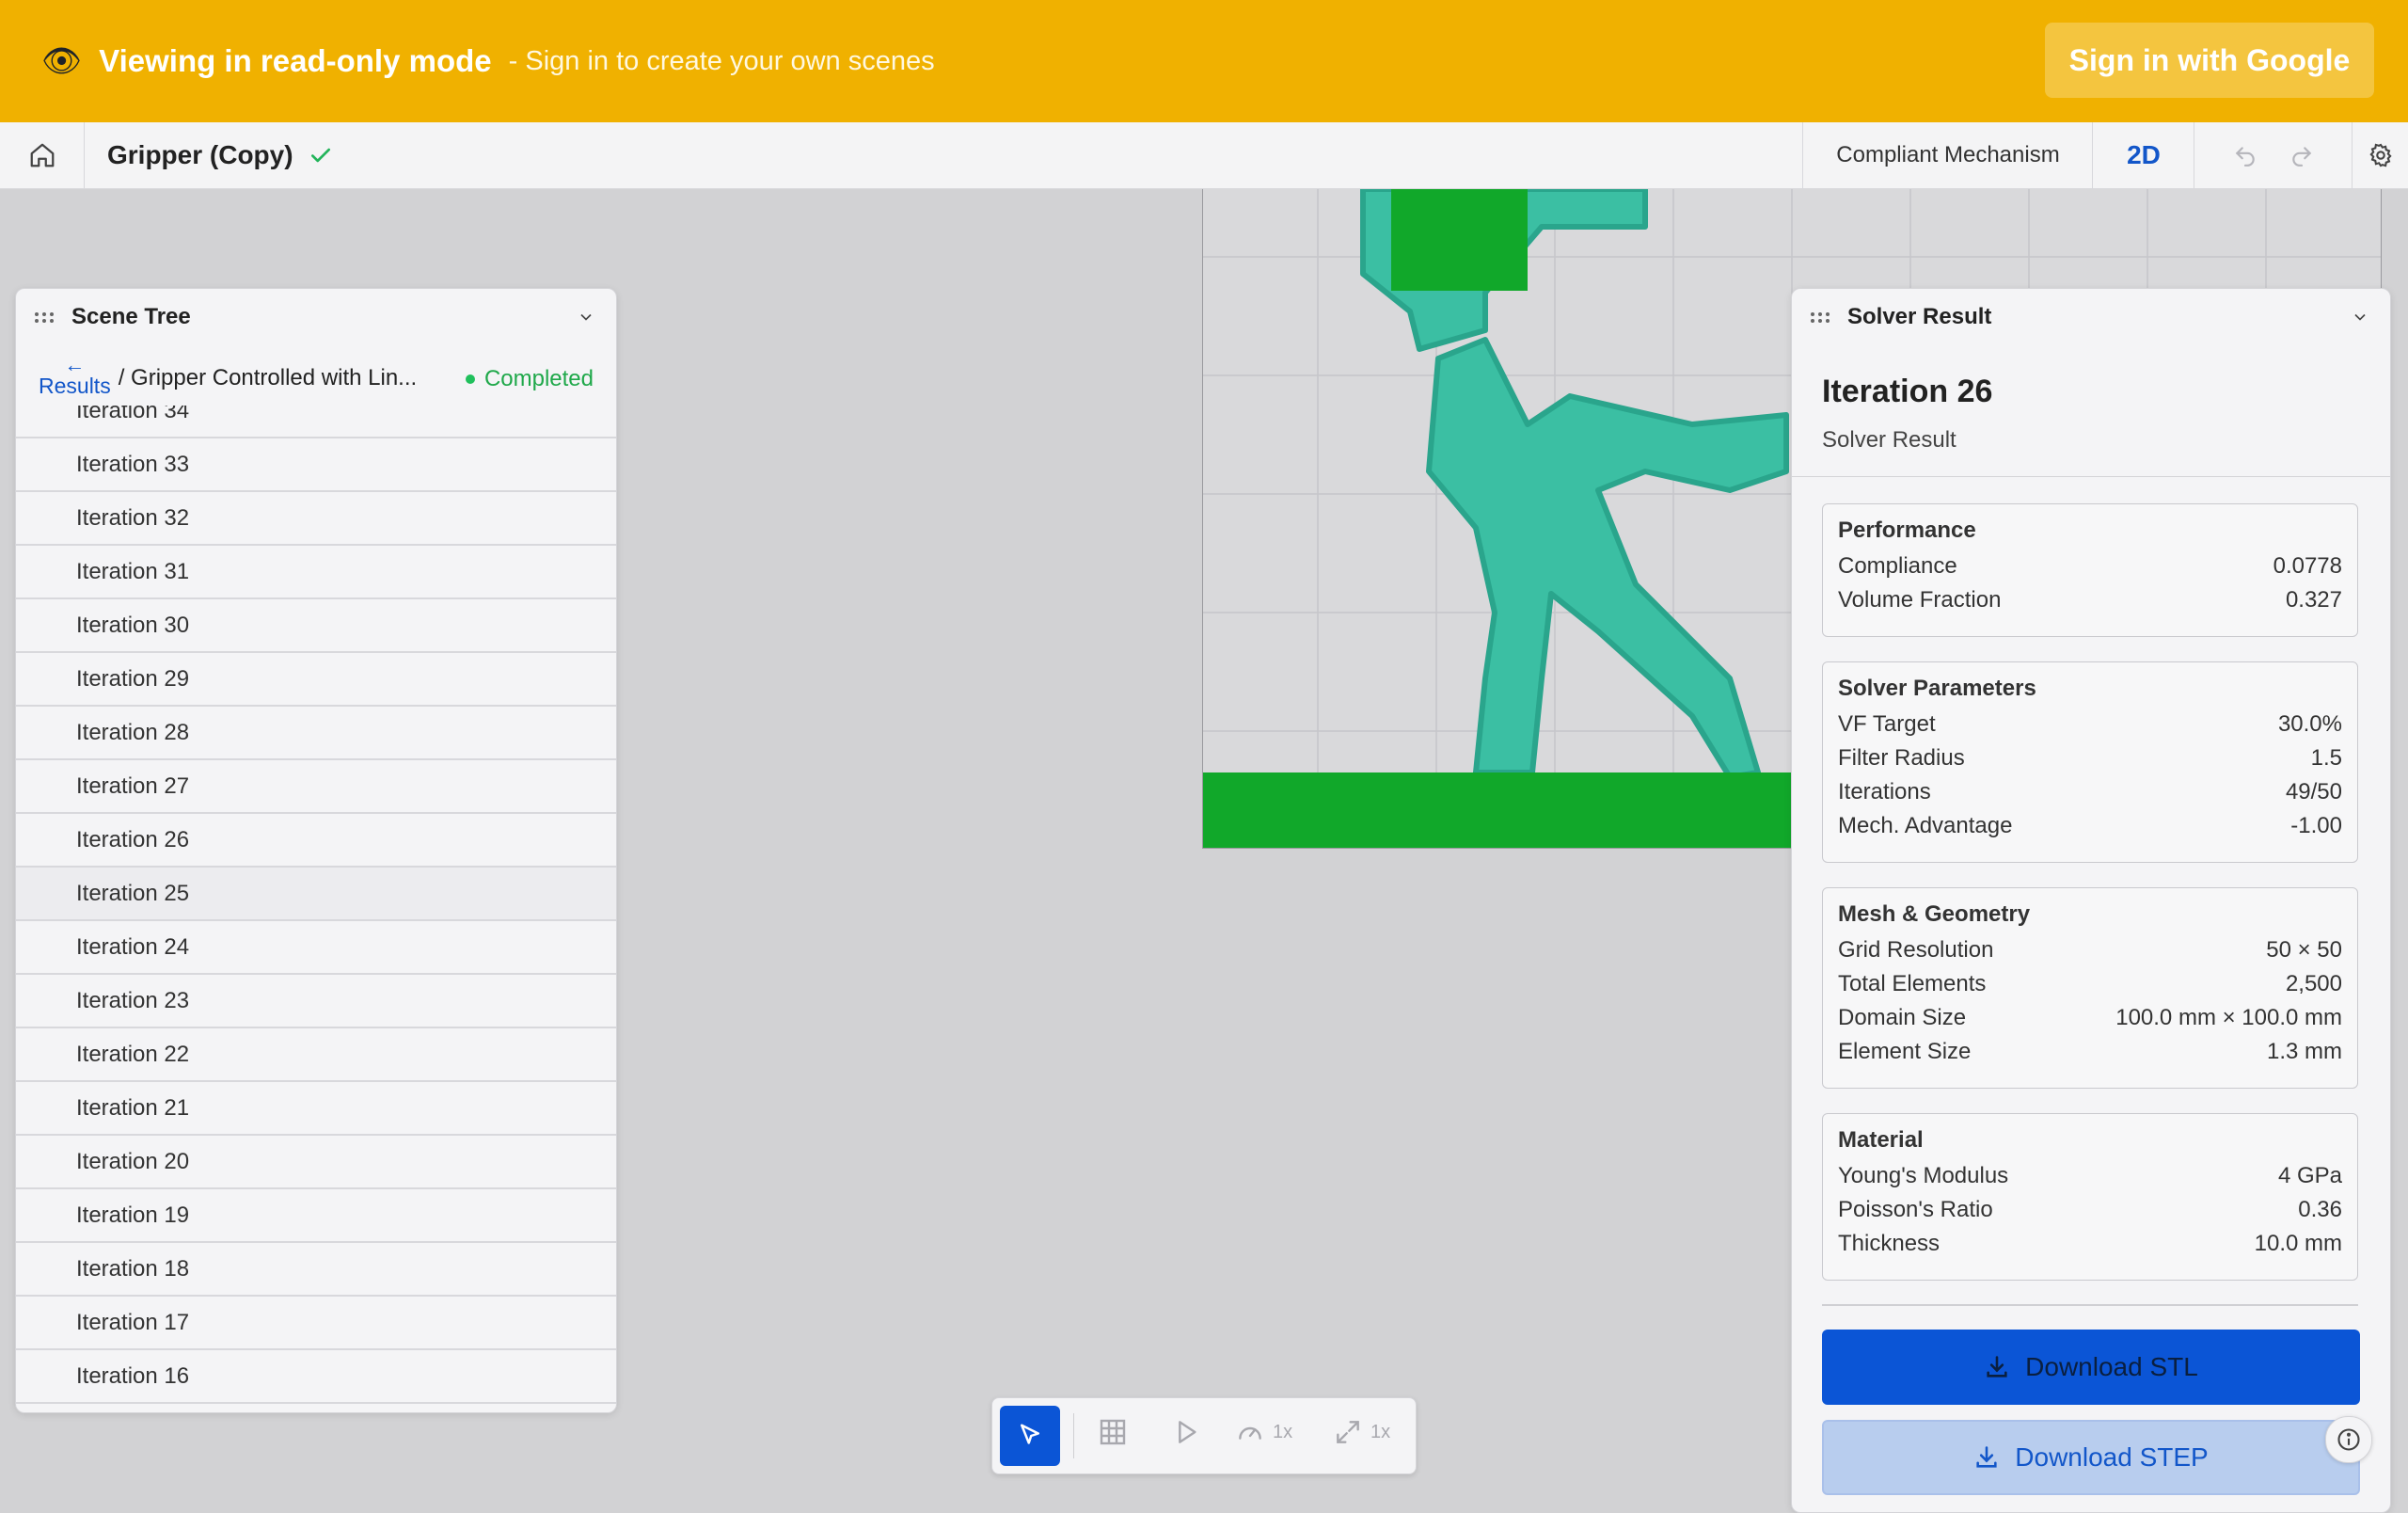 This screenshot has width=2408, height=1513. I want to click on property-label: Domain Size, so click(1903, 1018).